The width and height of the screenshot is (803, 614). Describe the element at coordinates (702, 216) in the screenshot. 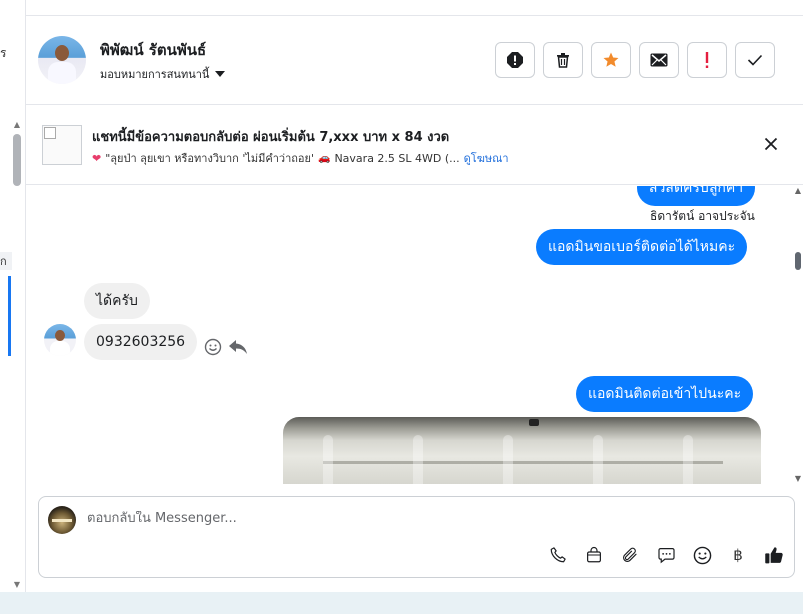

I see `message-sender-name: ธิดารัตน์ อาจประจัน` at that location.